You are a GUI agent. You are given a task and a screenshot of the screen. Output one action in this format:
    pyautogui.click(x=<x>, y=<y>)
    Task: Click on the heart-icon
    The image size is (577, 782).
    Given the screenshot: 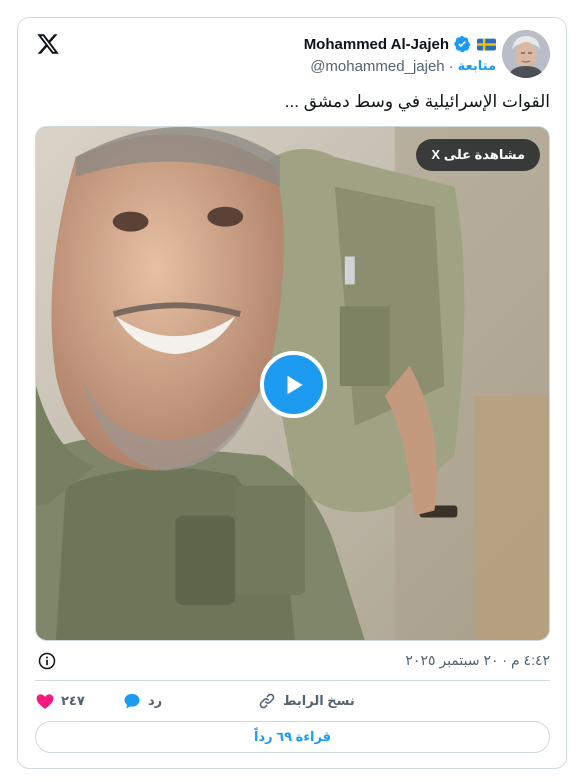 What is the action you would take?
    pyautogui.click(x=45, y=701)
    